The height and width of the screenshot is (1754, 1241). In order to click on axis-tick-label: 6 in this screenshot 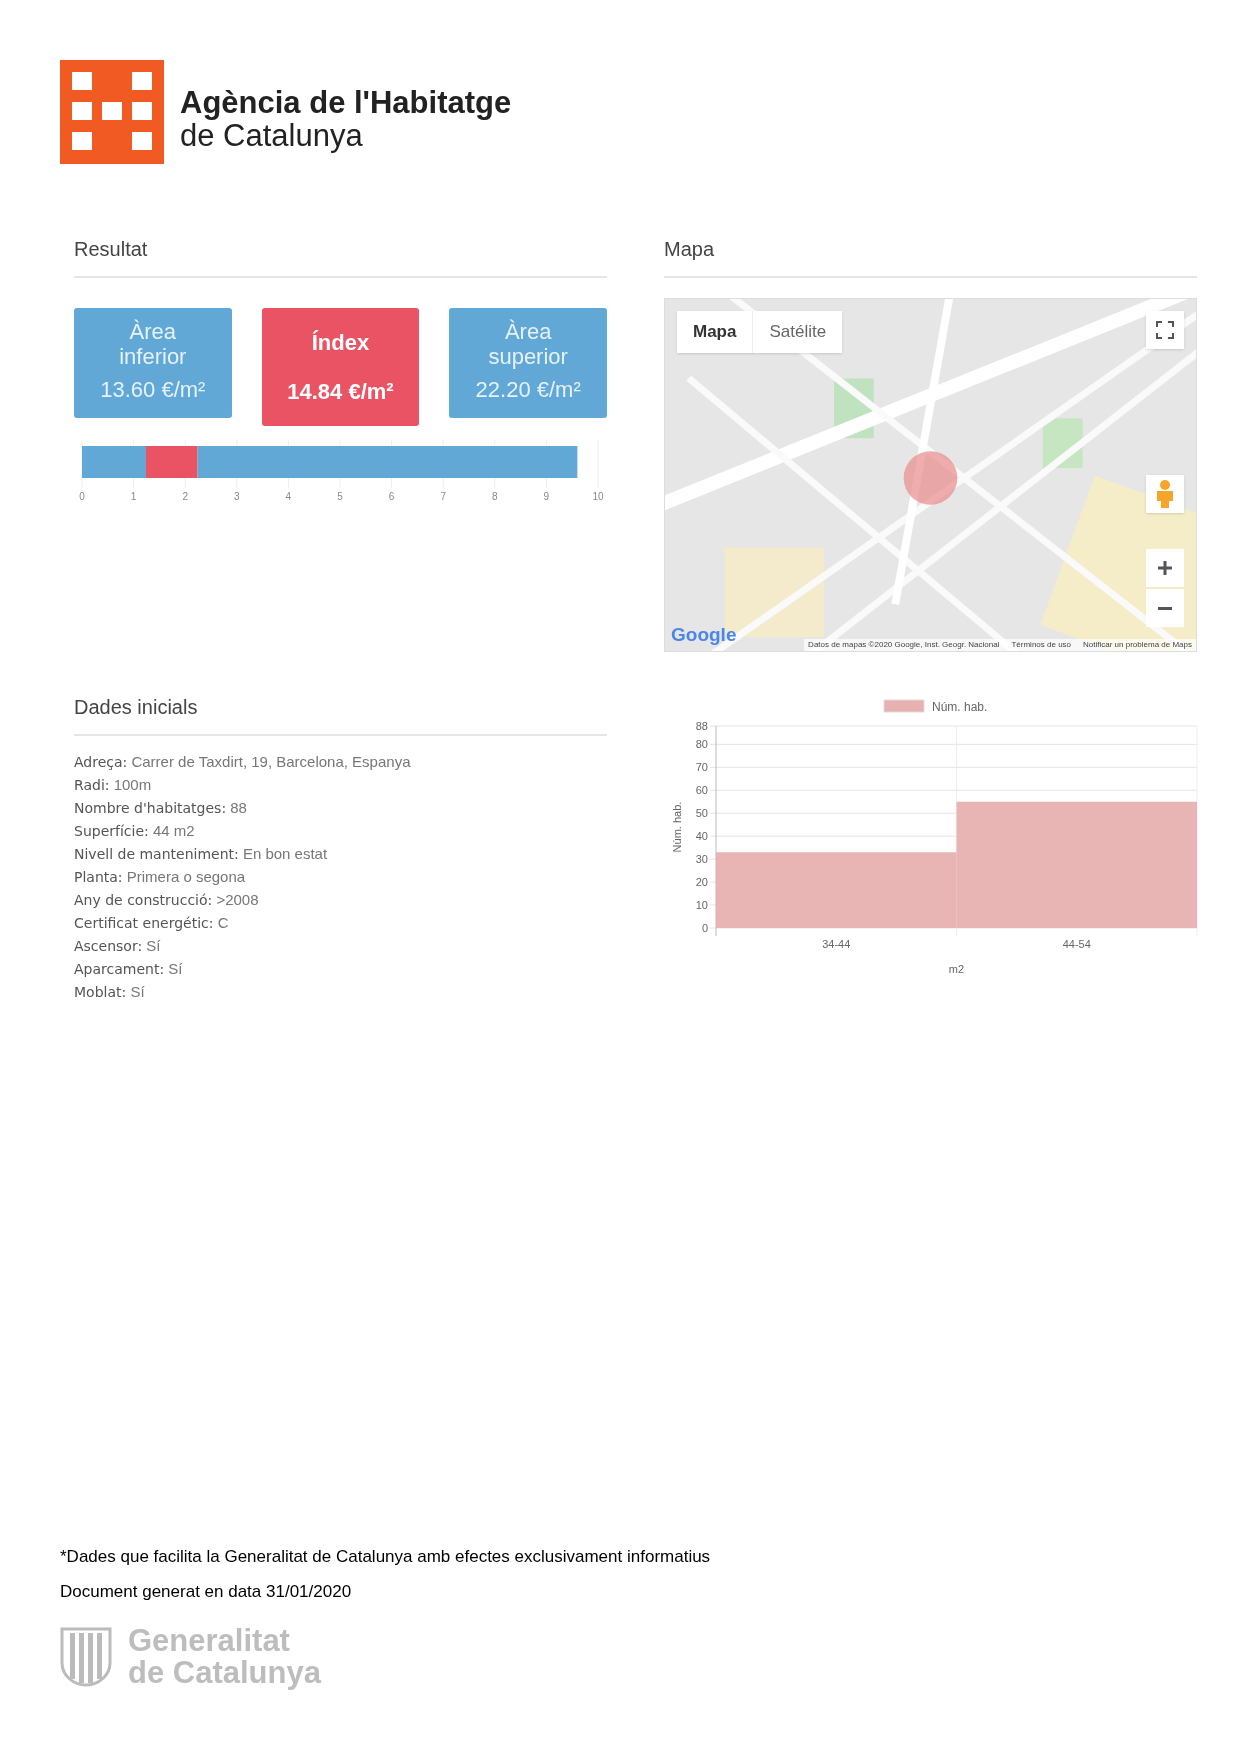, I will do `click(391, 496)`.